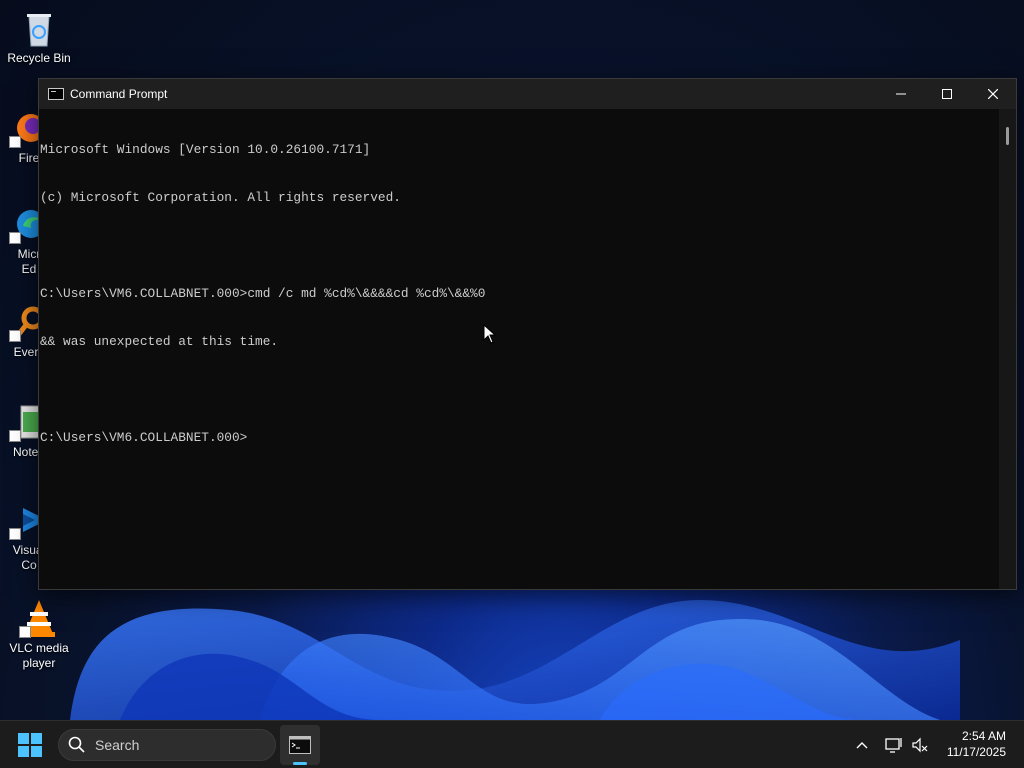  I want to click on network-monitor-icon, so click(893, 745).